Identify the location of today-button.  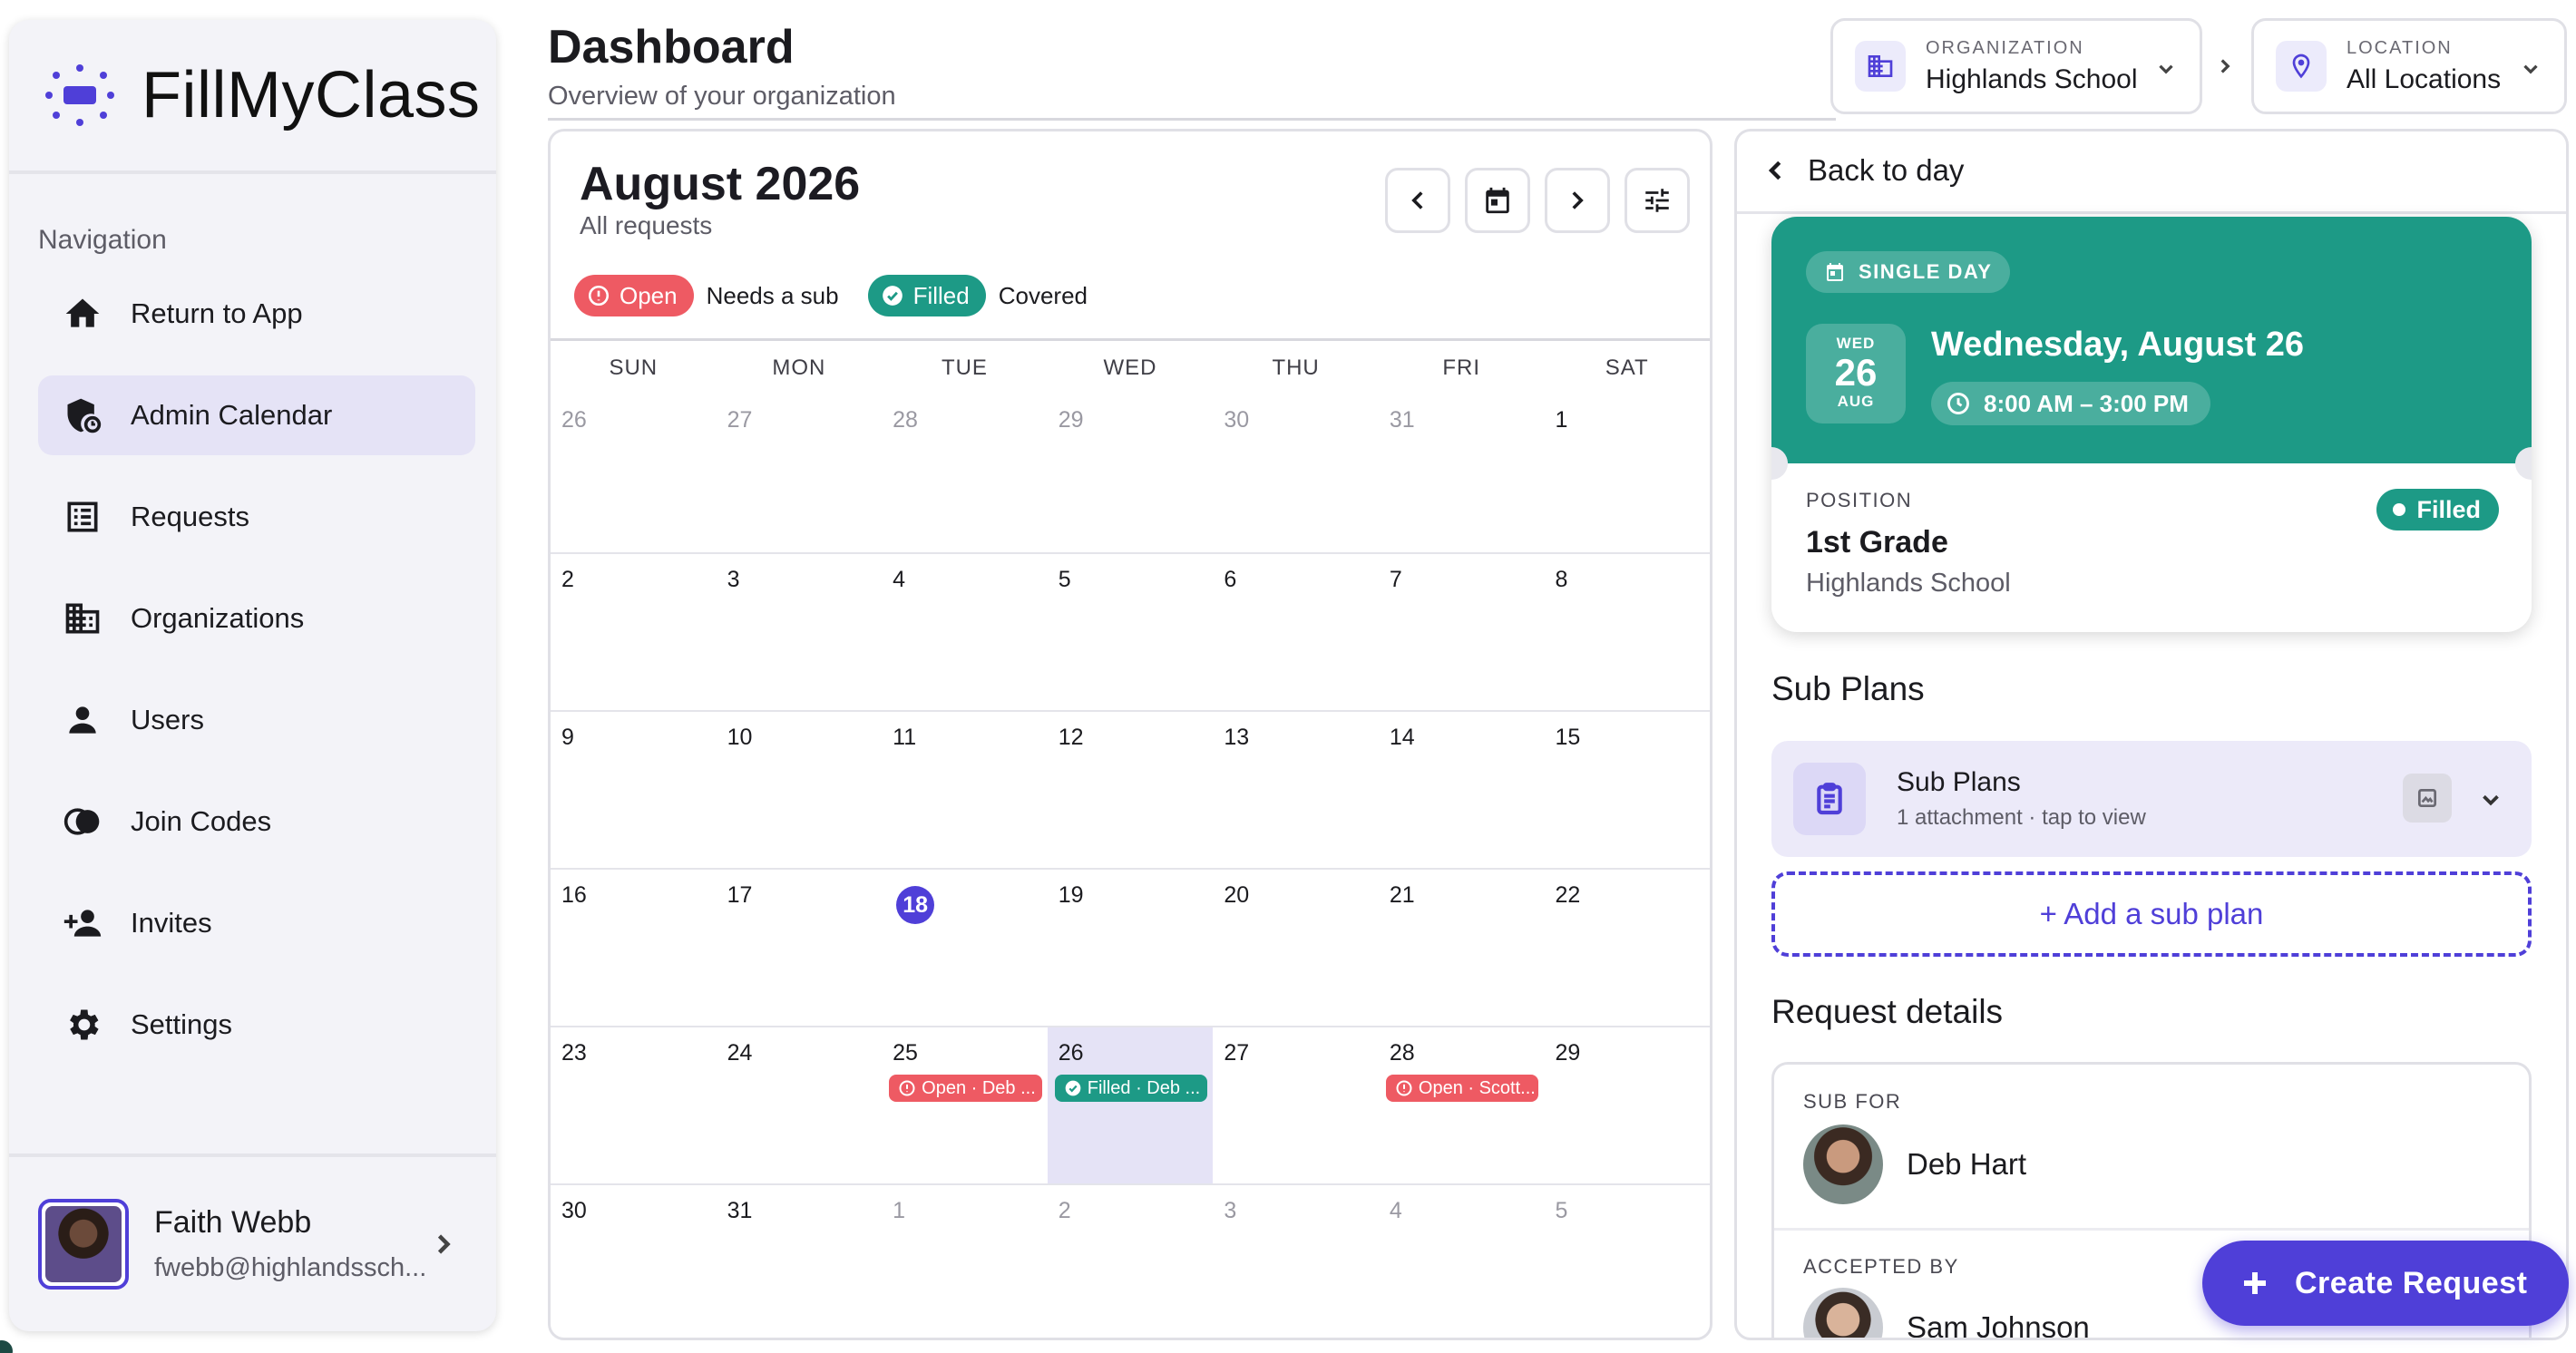
(1497, 200).